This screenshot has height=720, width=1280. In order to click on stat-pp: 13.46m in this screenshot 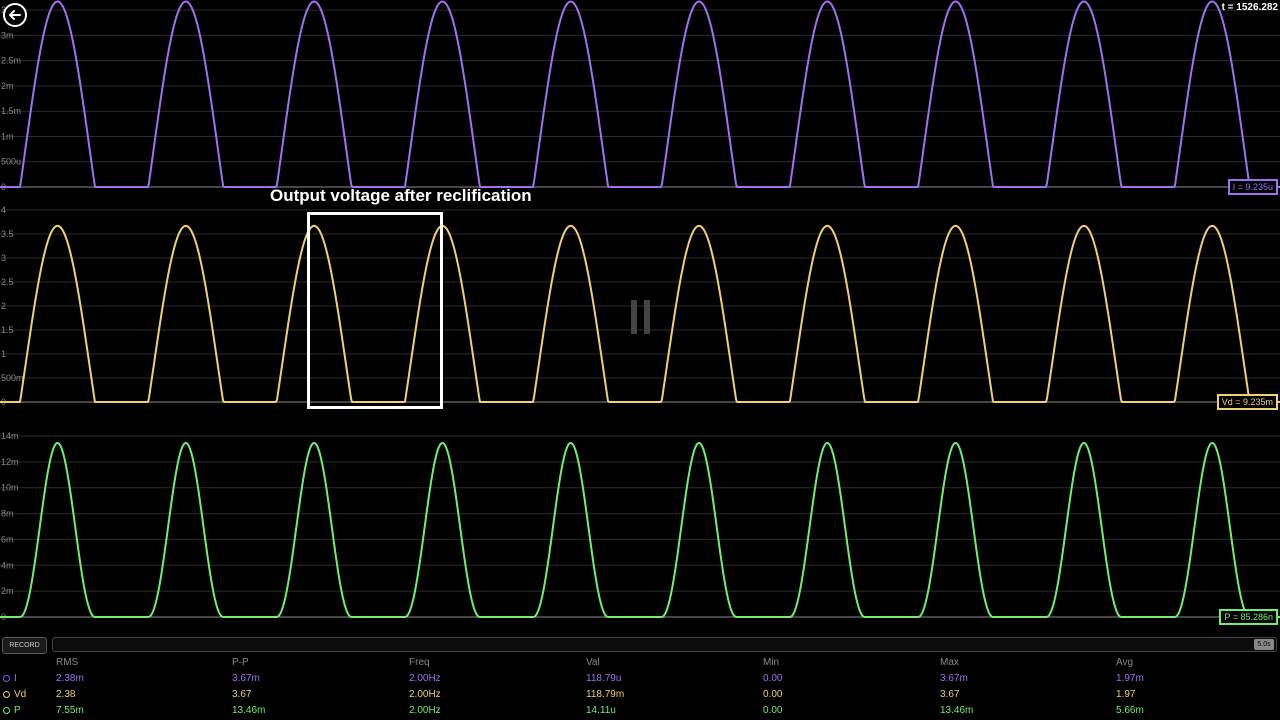, I will do `click(249, 710)`.